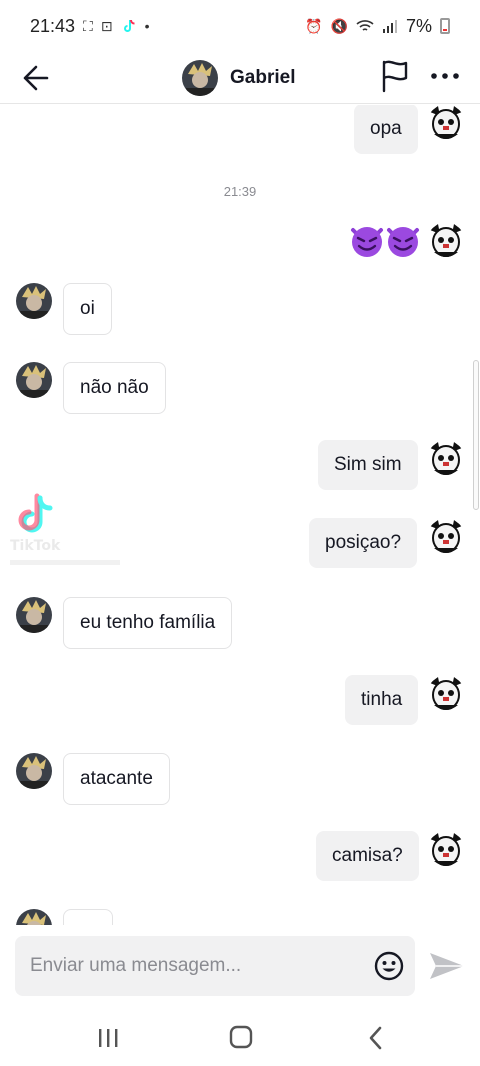 This screenshot has height=1066, width=480. What do you see at coordinates (35, 546) in the screenshot?
I see `watermark-brand: TikTok` at bounding box center [35, 546].